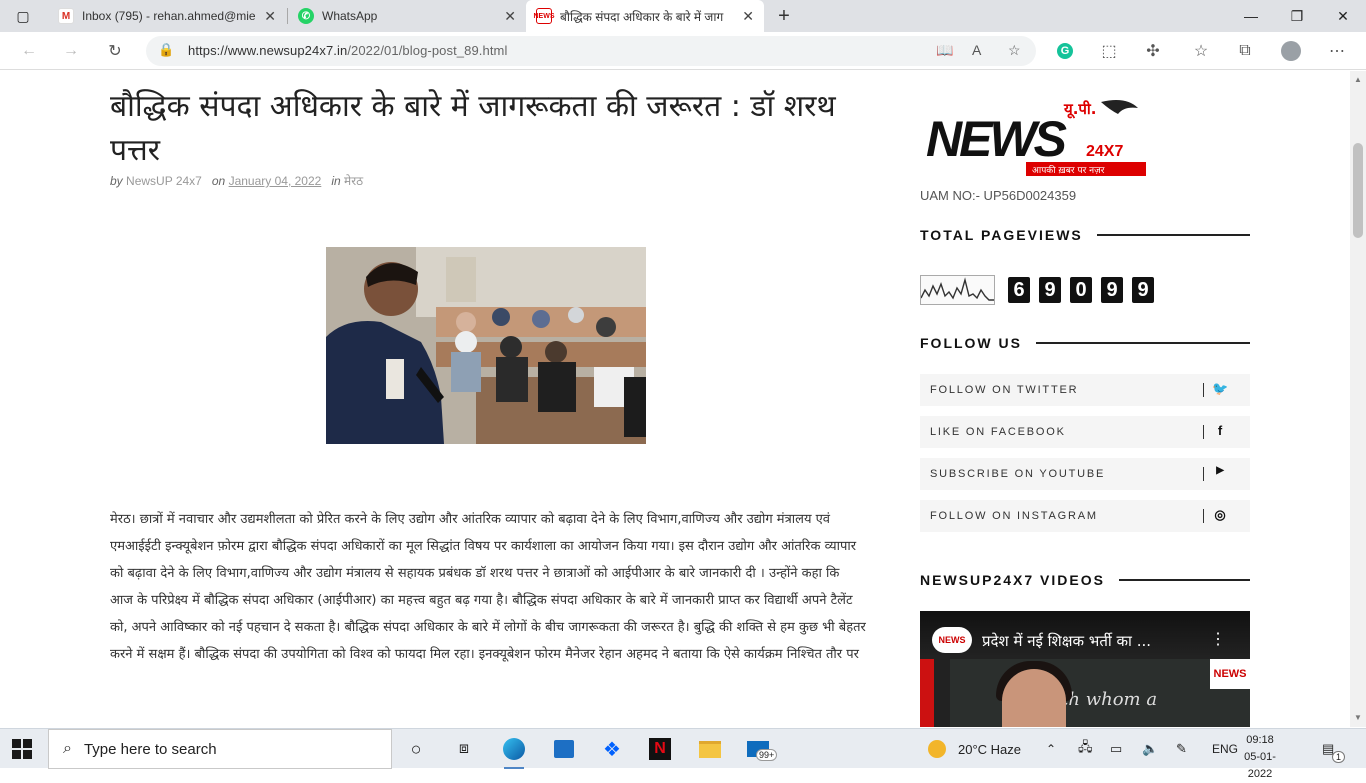 Image resolution: width=1366 pixels, height=783 pixels. I want to click on widget-title-text: FOLLOW US, so click(971, 343).